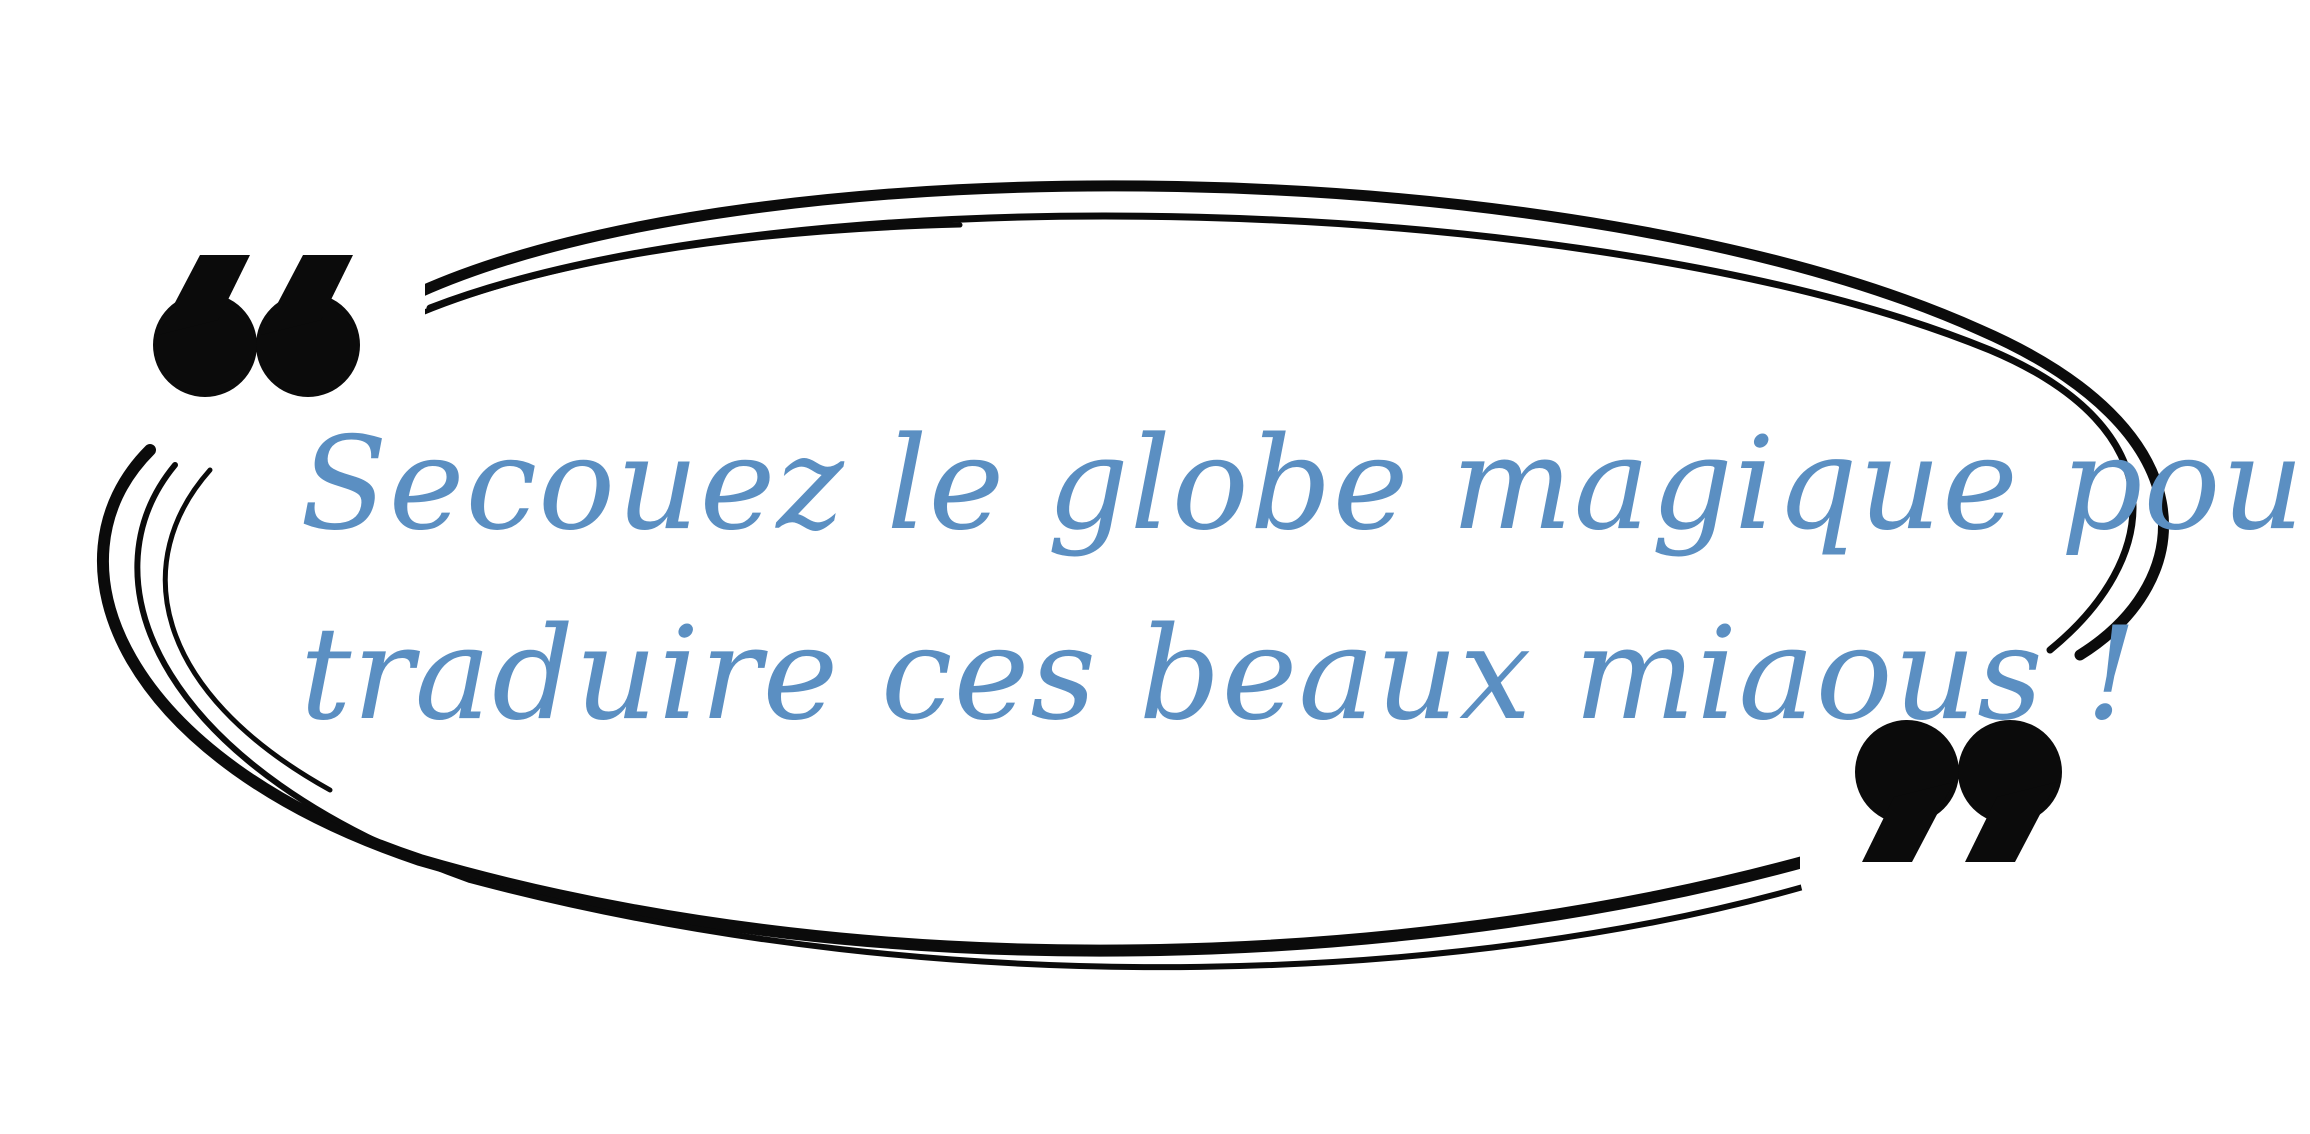 The width and height of the screenshot is (2310, 1134). What do you see at coordinates (1219, 674) in the screenshot?
I see `quote-line-2: traduire ces beaux miaous !` at bounding box center [1219, 674].